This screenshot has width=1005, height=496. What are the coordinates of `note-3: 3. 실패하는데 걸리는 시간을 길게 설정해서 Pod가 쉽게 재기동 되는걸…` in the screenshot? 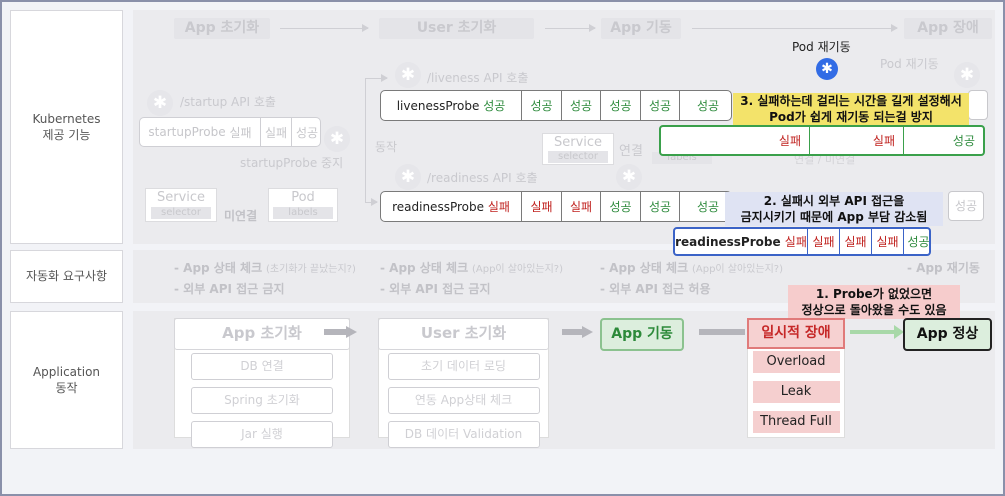 It's located at (851, 109).